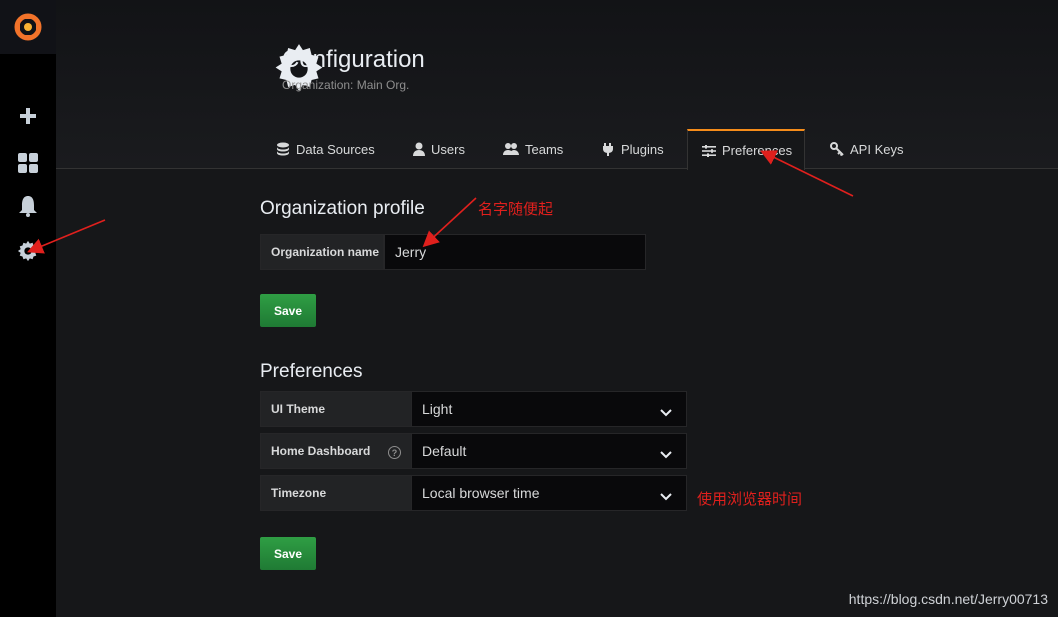 The width and height of the screenshot is (1058, 617). I want to click on ui-theme-value: Light, so click(437, 409).